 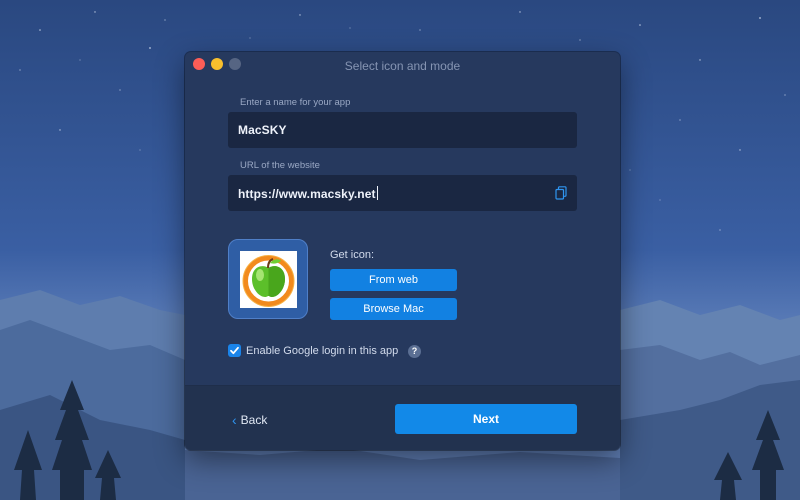 I want to click on name-field-label: Enter a name for your app, so click(x=295, y=102).